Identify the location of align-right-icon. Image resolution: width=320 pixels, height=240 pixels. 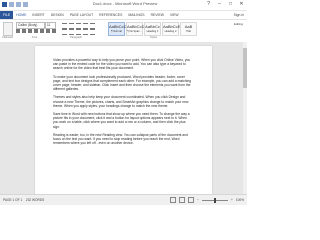
(78, 32).